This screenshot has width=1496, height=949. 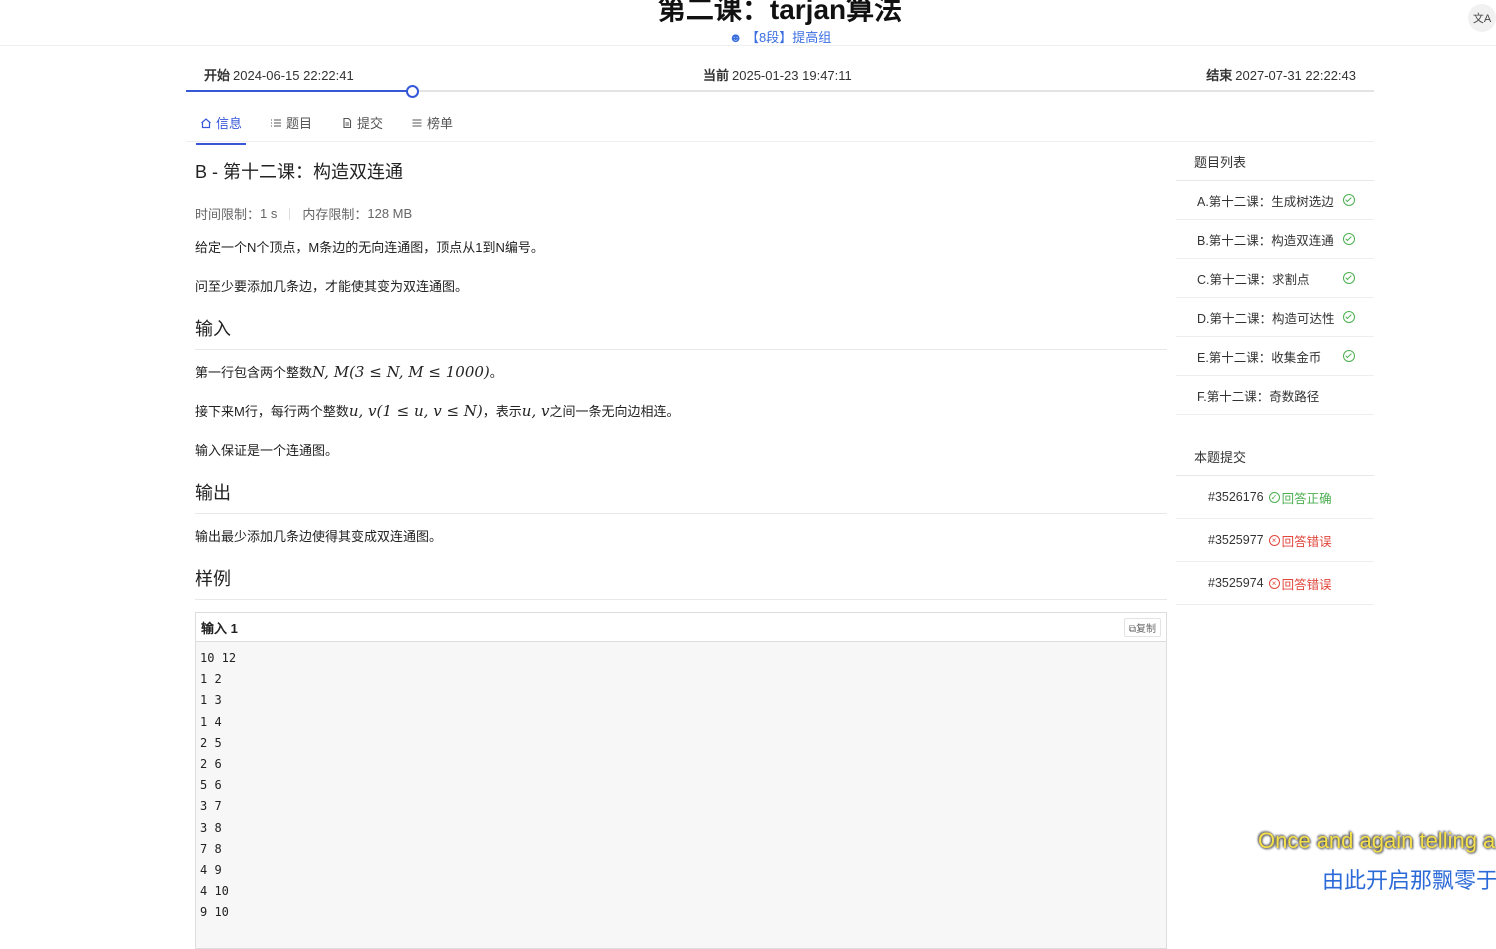 I want to click on description-2: 问至少要添加几条边，才能使其变为双连通图。, so click(x=332, y=286).